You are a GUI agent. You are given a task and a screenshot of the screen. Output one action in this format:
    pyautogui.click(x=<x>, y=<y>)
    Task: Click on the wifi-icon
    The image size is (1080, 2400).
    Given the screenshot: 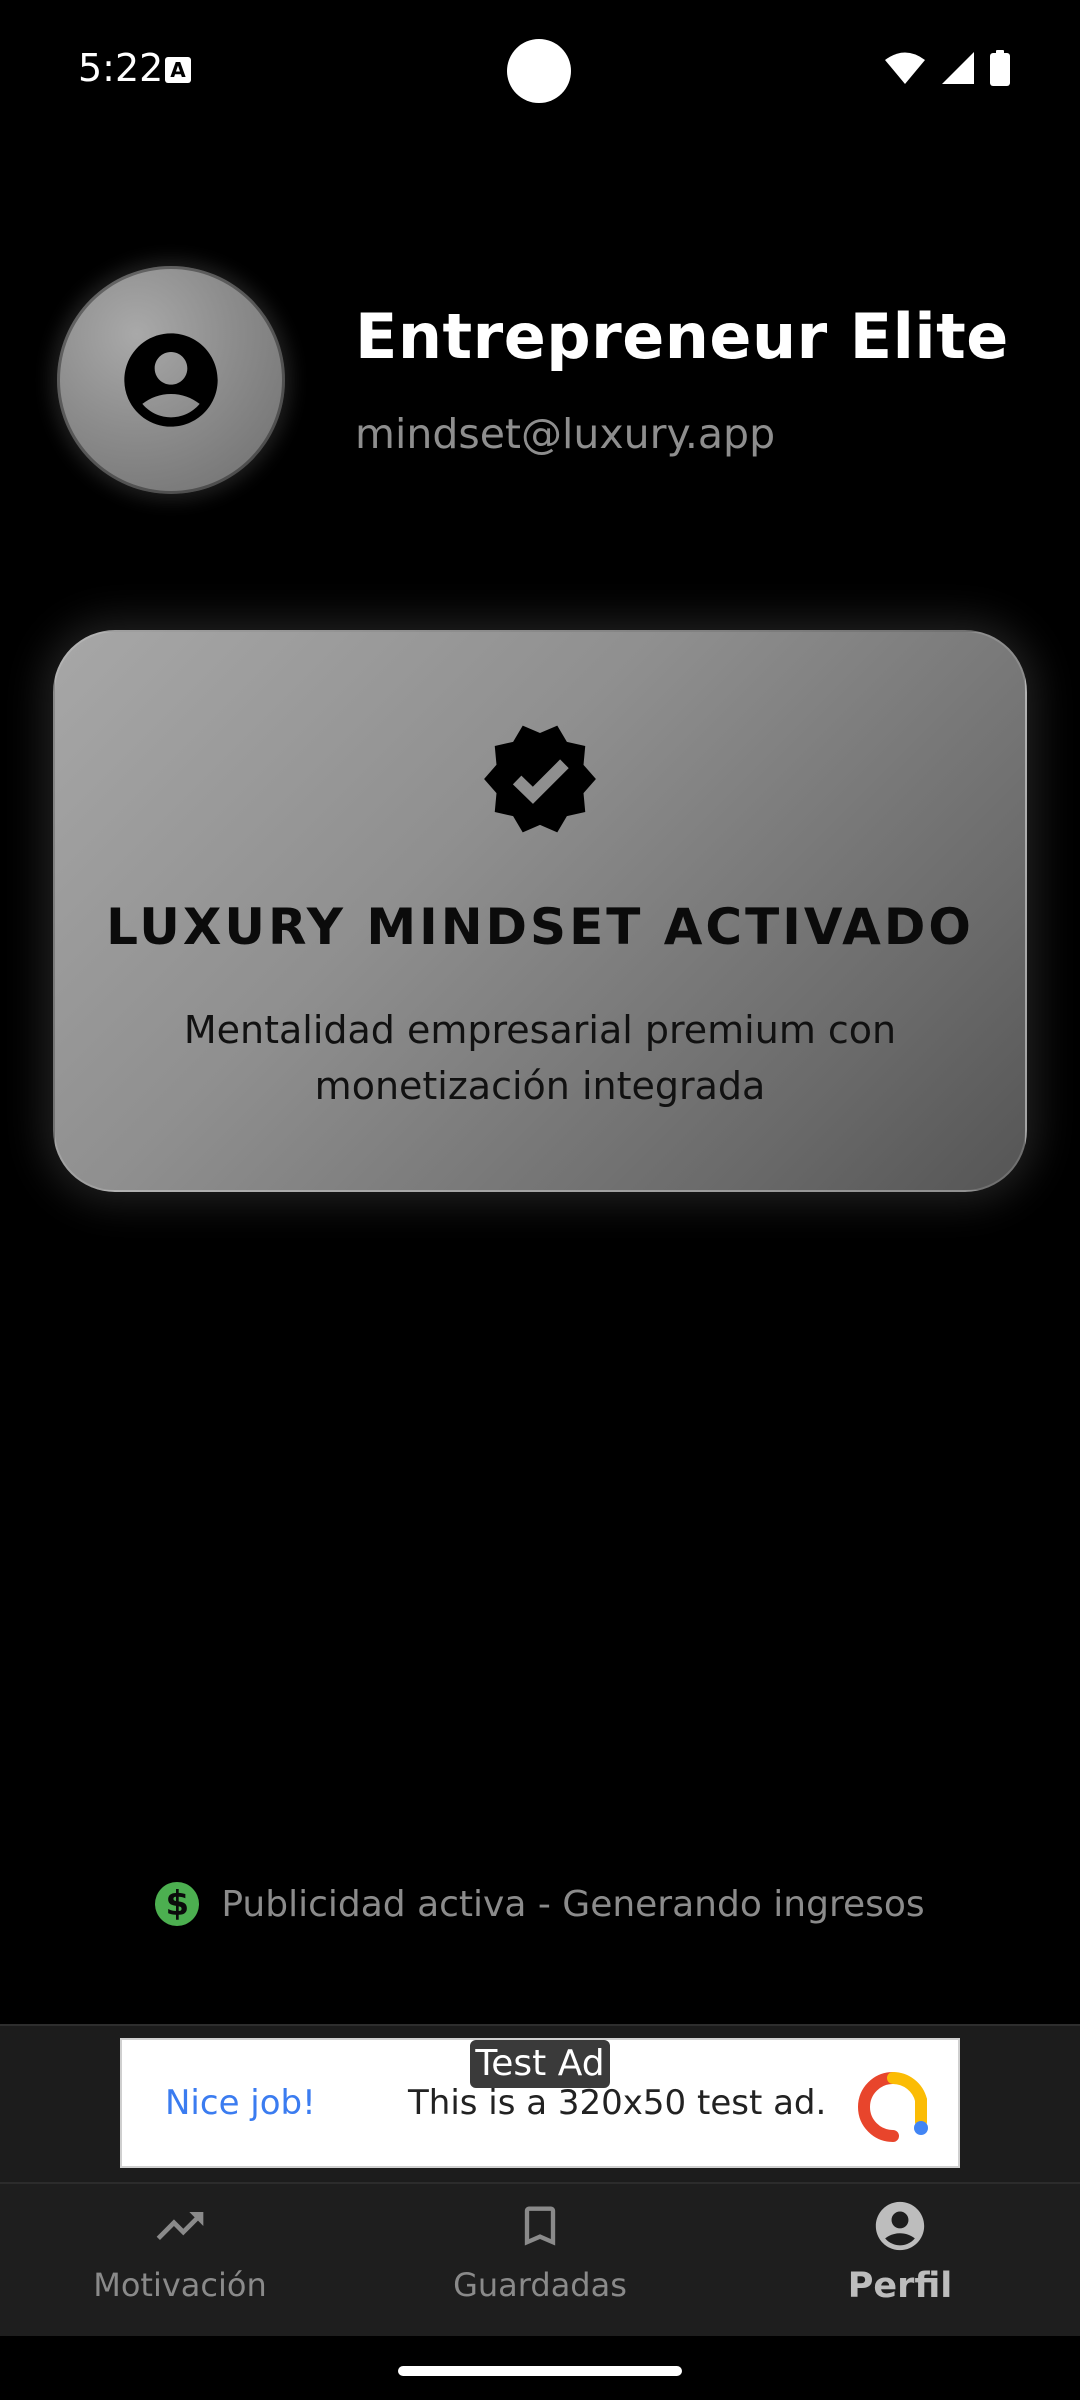 What is the action you would take?
    pyautogui.click(x=905, y=68)
    